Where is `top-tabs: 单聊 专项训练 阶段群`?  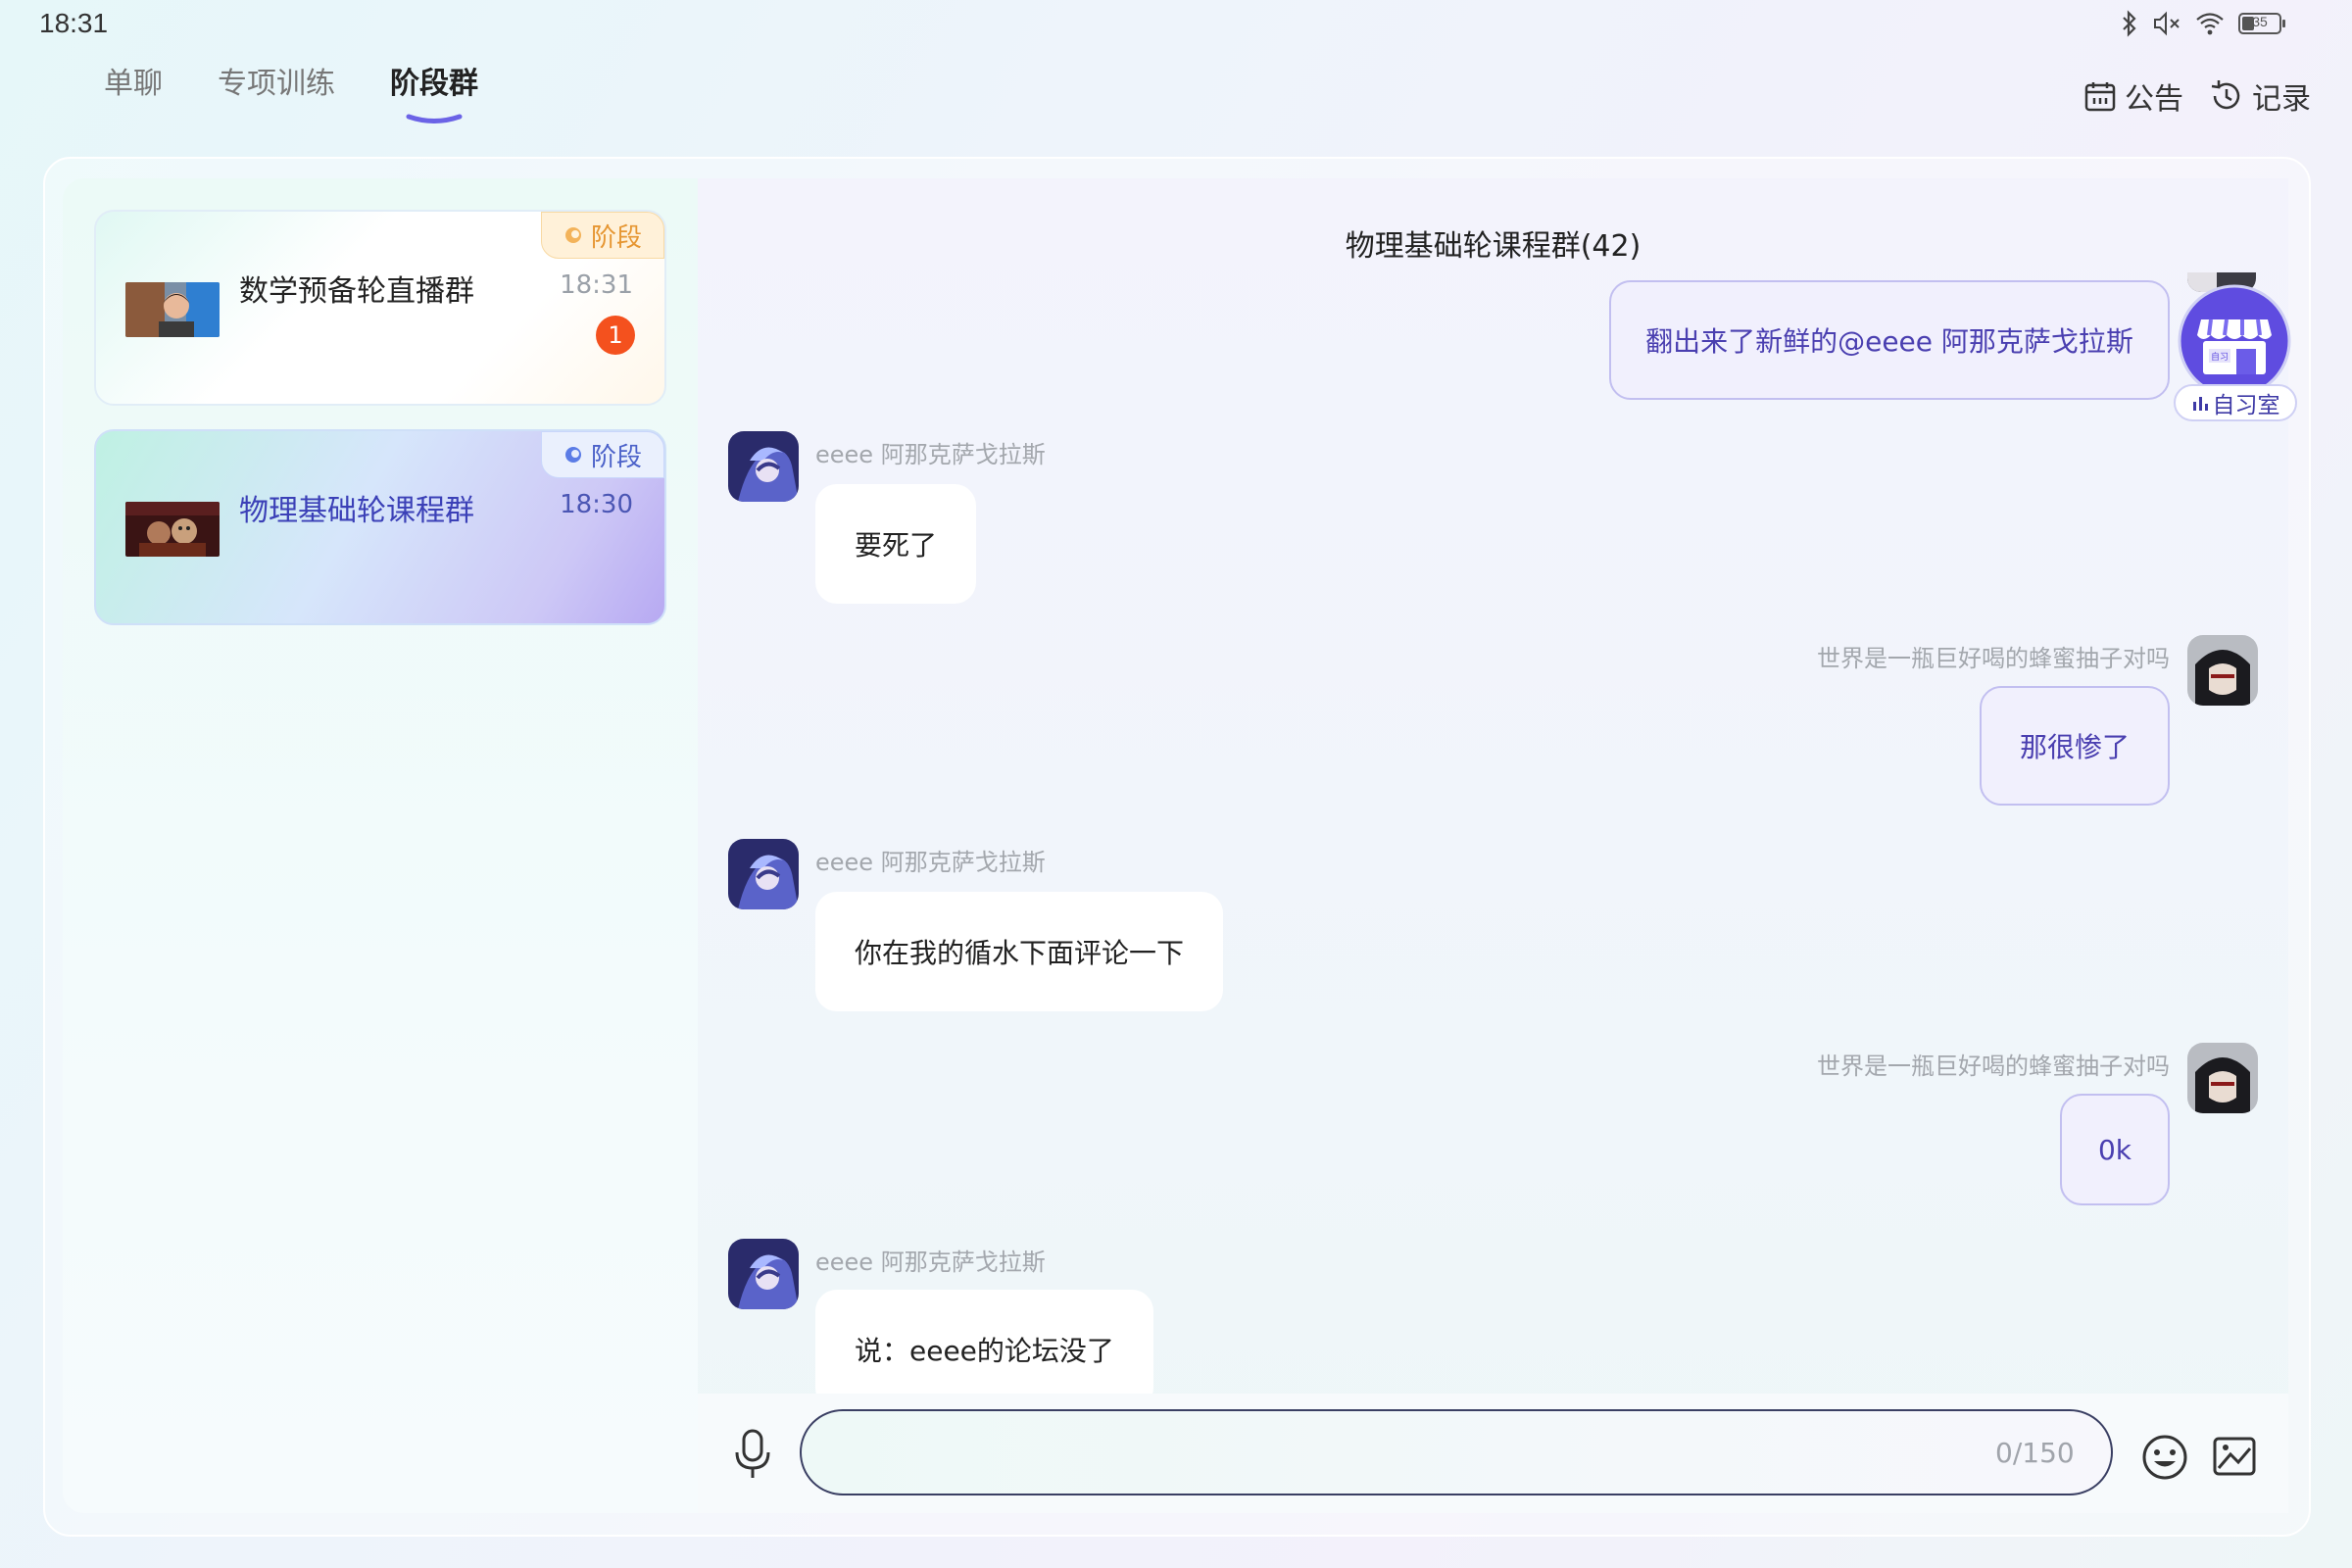 top-tabs: 单聊 专项训练 阶段群 is located at coordinates (291, 91).